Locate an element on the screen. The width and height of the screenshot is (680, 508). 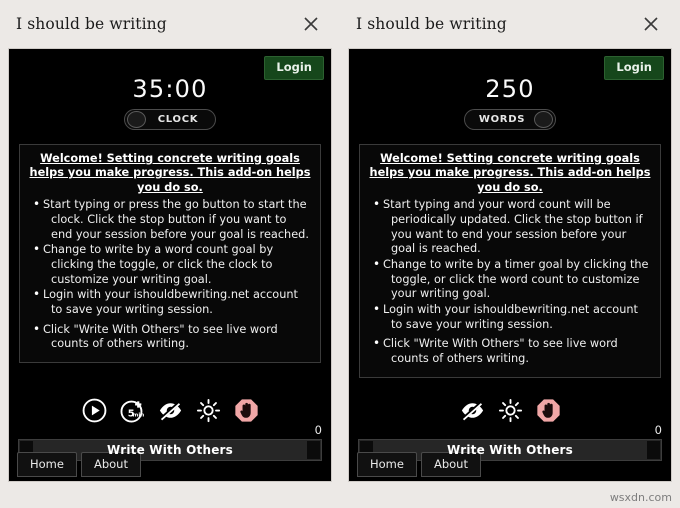
svg-text: min is located at coordinates (138, 415).